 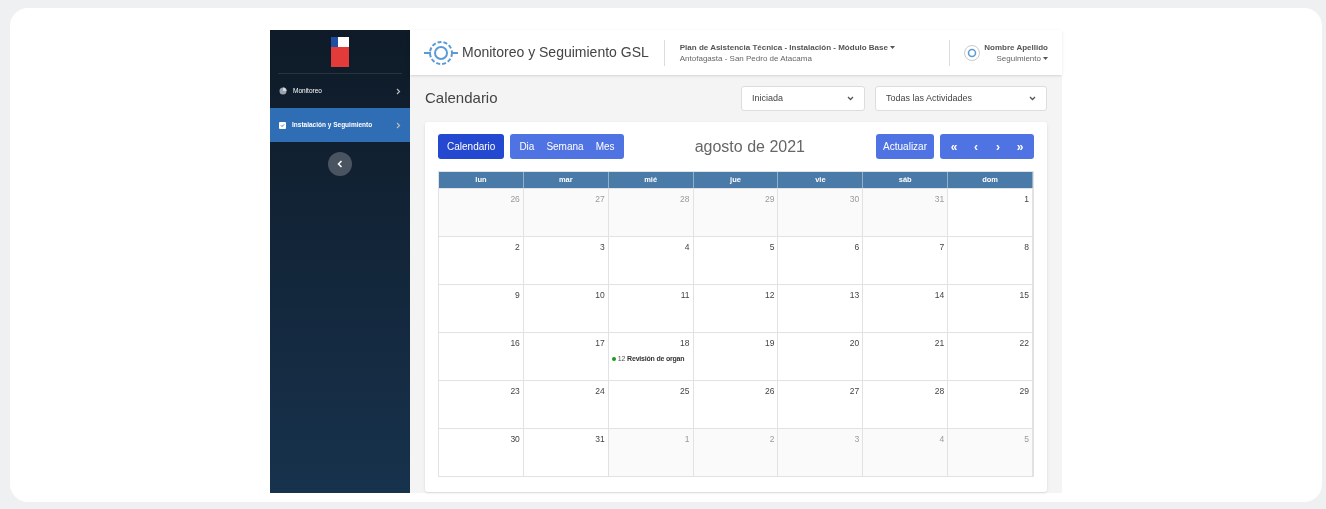 I want to click on day-number: 18, so click(x=684, y=343).